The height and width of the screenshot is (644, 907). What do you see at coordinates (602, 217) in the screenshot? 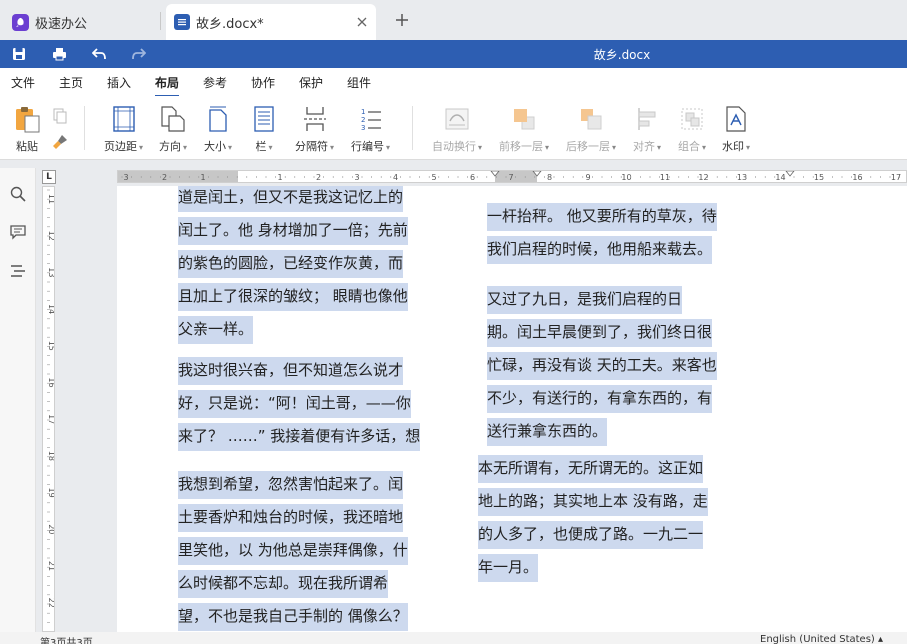
I see `text-line: 一杆抬秤。 他又要所有的草灰，待` at bounding box center [602, 217].